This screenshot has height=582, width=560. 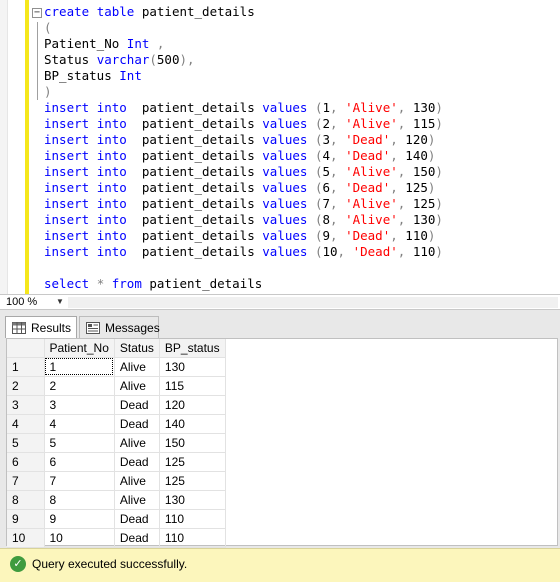 I want to click on row-number-cell: 10, so click(x=26, y=538).